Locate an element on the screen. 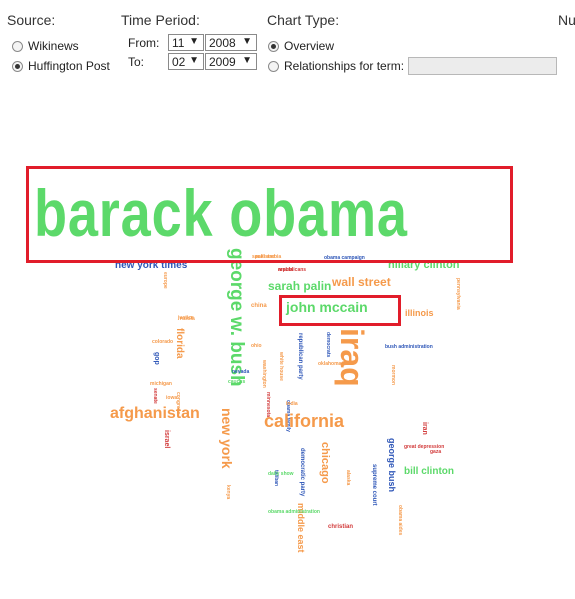 This screenshot has width=575, height=599. cloud-term-wall-street: wall street is located at coordinates (361, 282).